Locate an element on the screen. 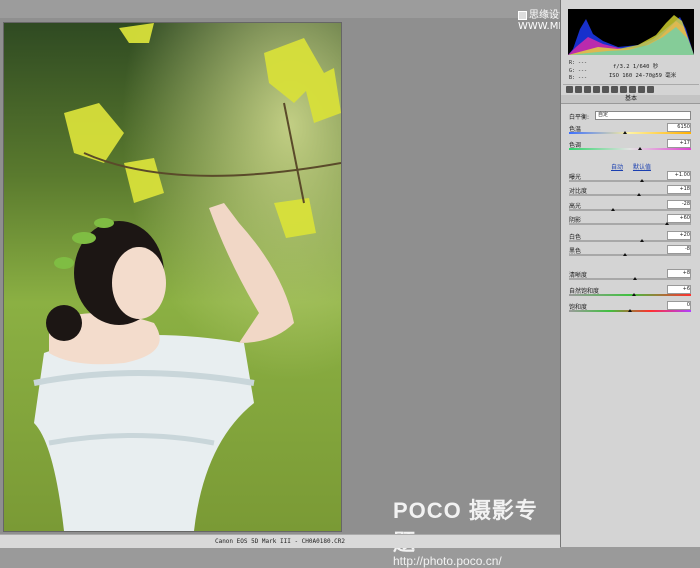 This screenshot has width=700, height=568. tab-curve-icon is located at coordinates (578, 89).